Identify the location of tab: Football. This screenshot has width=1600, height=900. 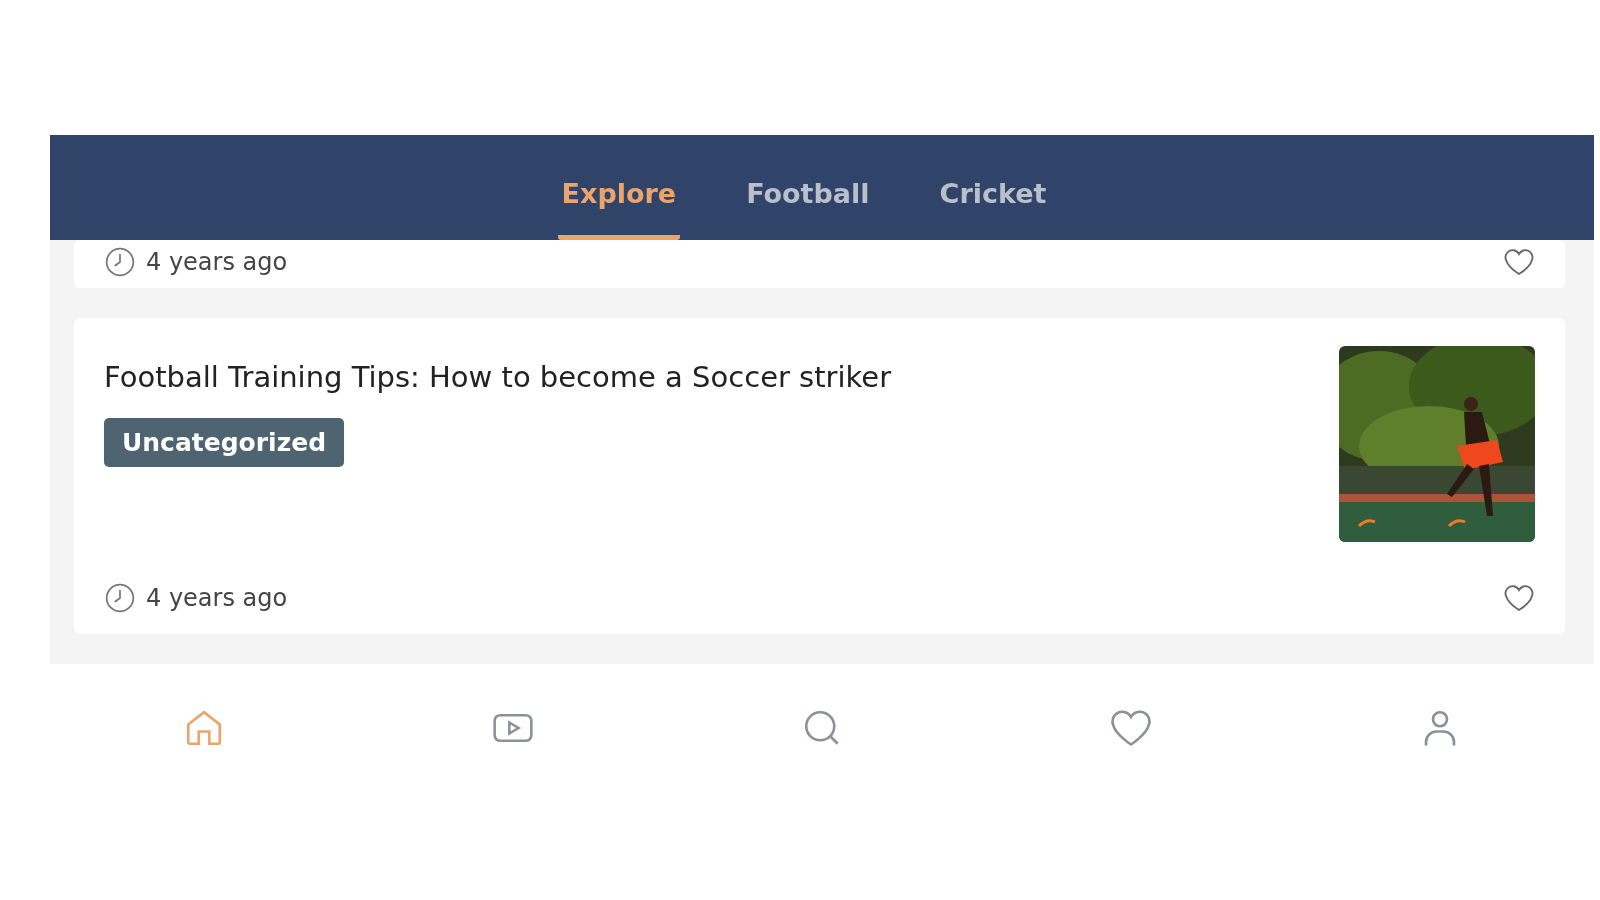
(808, 209).